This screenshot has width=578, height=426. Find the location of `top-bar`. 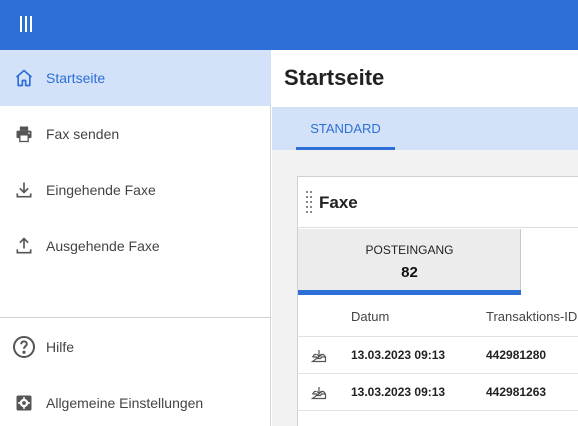

top-bar is located at coordinates (289, 25).